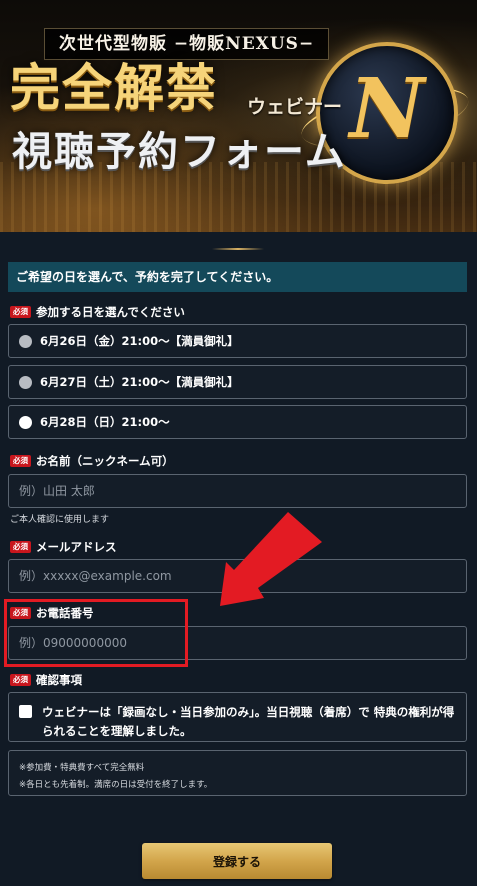 This screenshot has height=886, width=477. Describe the element at coordinates (139, 341) in the screenshot. I see `date-option-label: 6月26日（金）21:00〜【満員御礼】` at that location.